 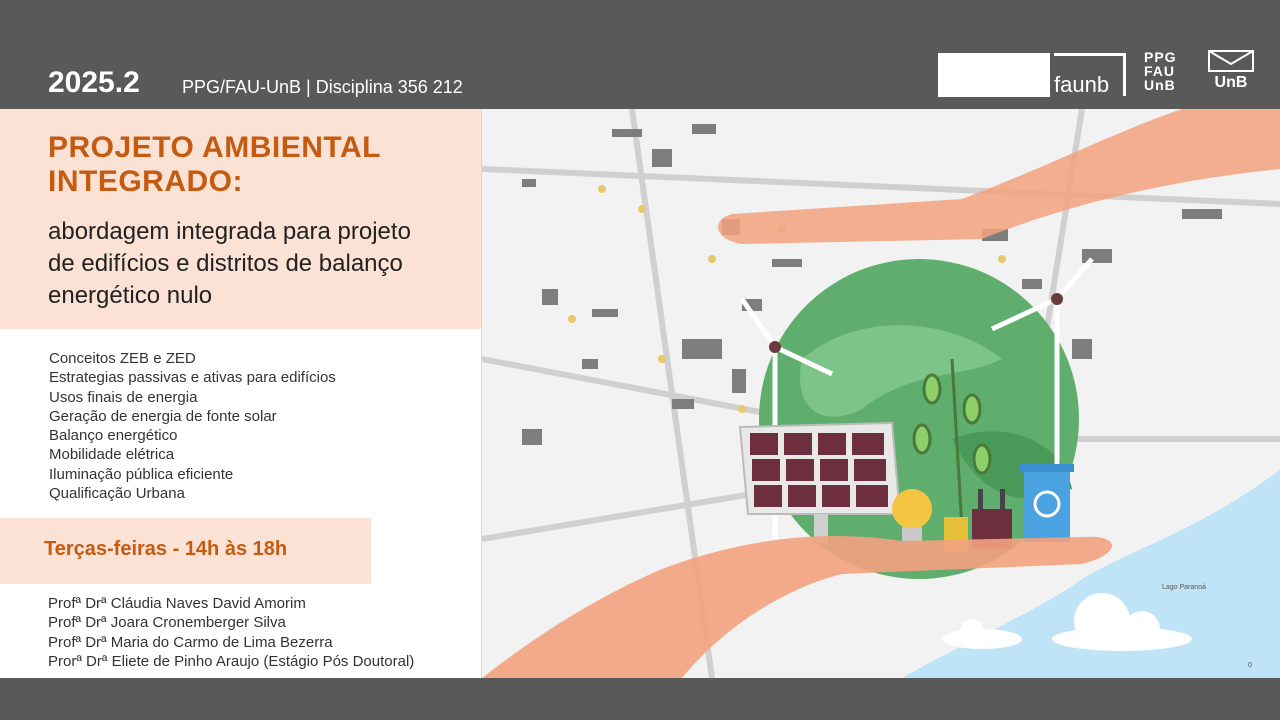 I want to click on topic-item: Geração de energia de fonte solar, so click(x=163, y=416).